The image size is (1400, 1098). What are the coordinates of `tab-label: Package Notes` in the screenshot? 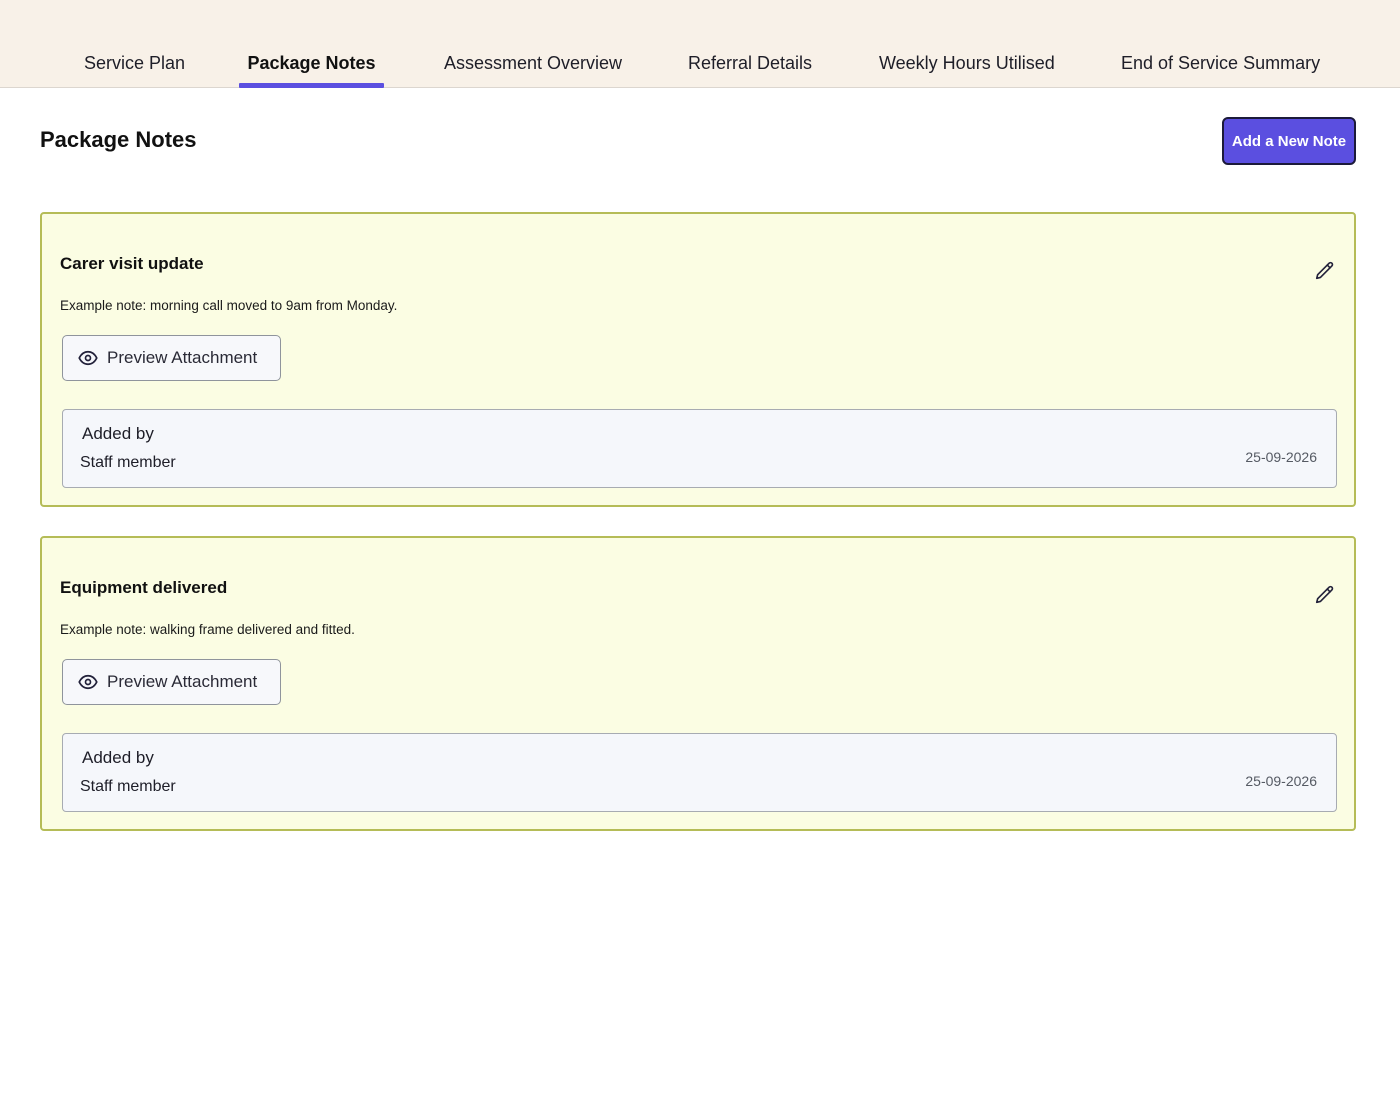 It's located at (311, 63).